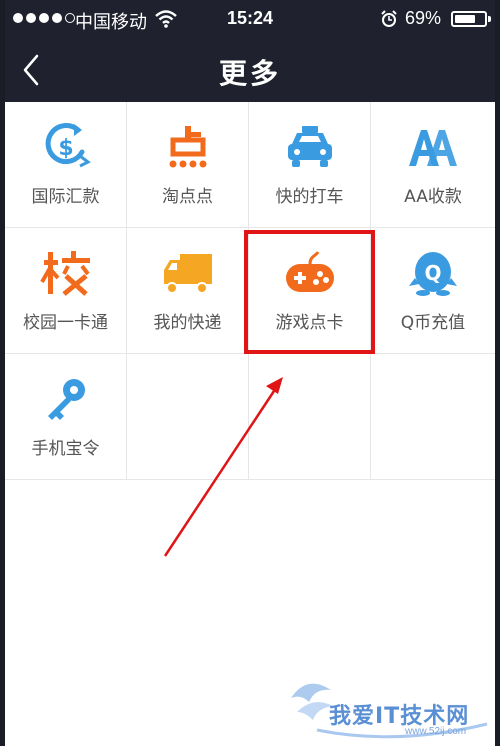 The height and width of the screenshot is (746, 500). What do you see at coordinates (65, 399) in the screenshot?
I see `key-icon` at bounding box center [65, 399].